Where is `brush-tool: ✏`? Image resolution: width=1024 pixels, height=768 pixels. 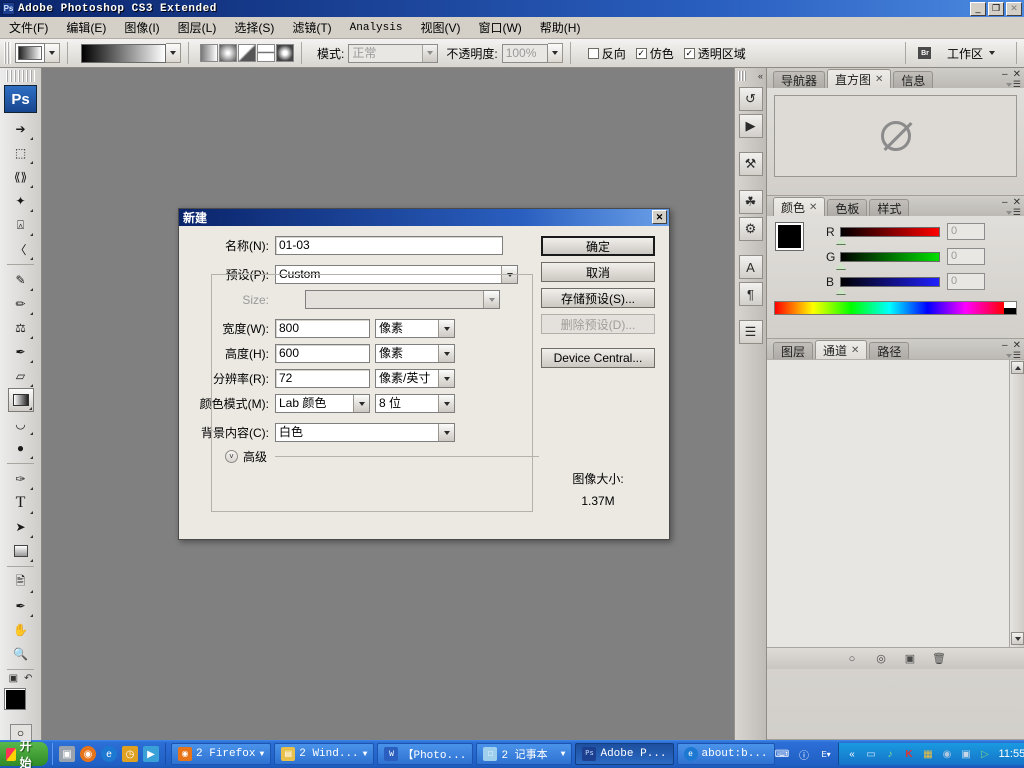
brush-tool: ✏ is located at coordinates (21, 304).